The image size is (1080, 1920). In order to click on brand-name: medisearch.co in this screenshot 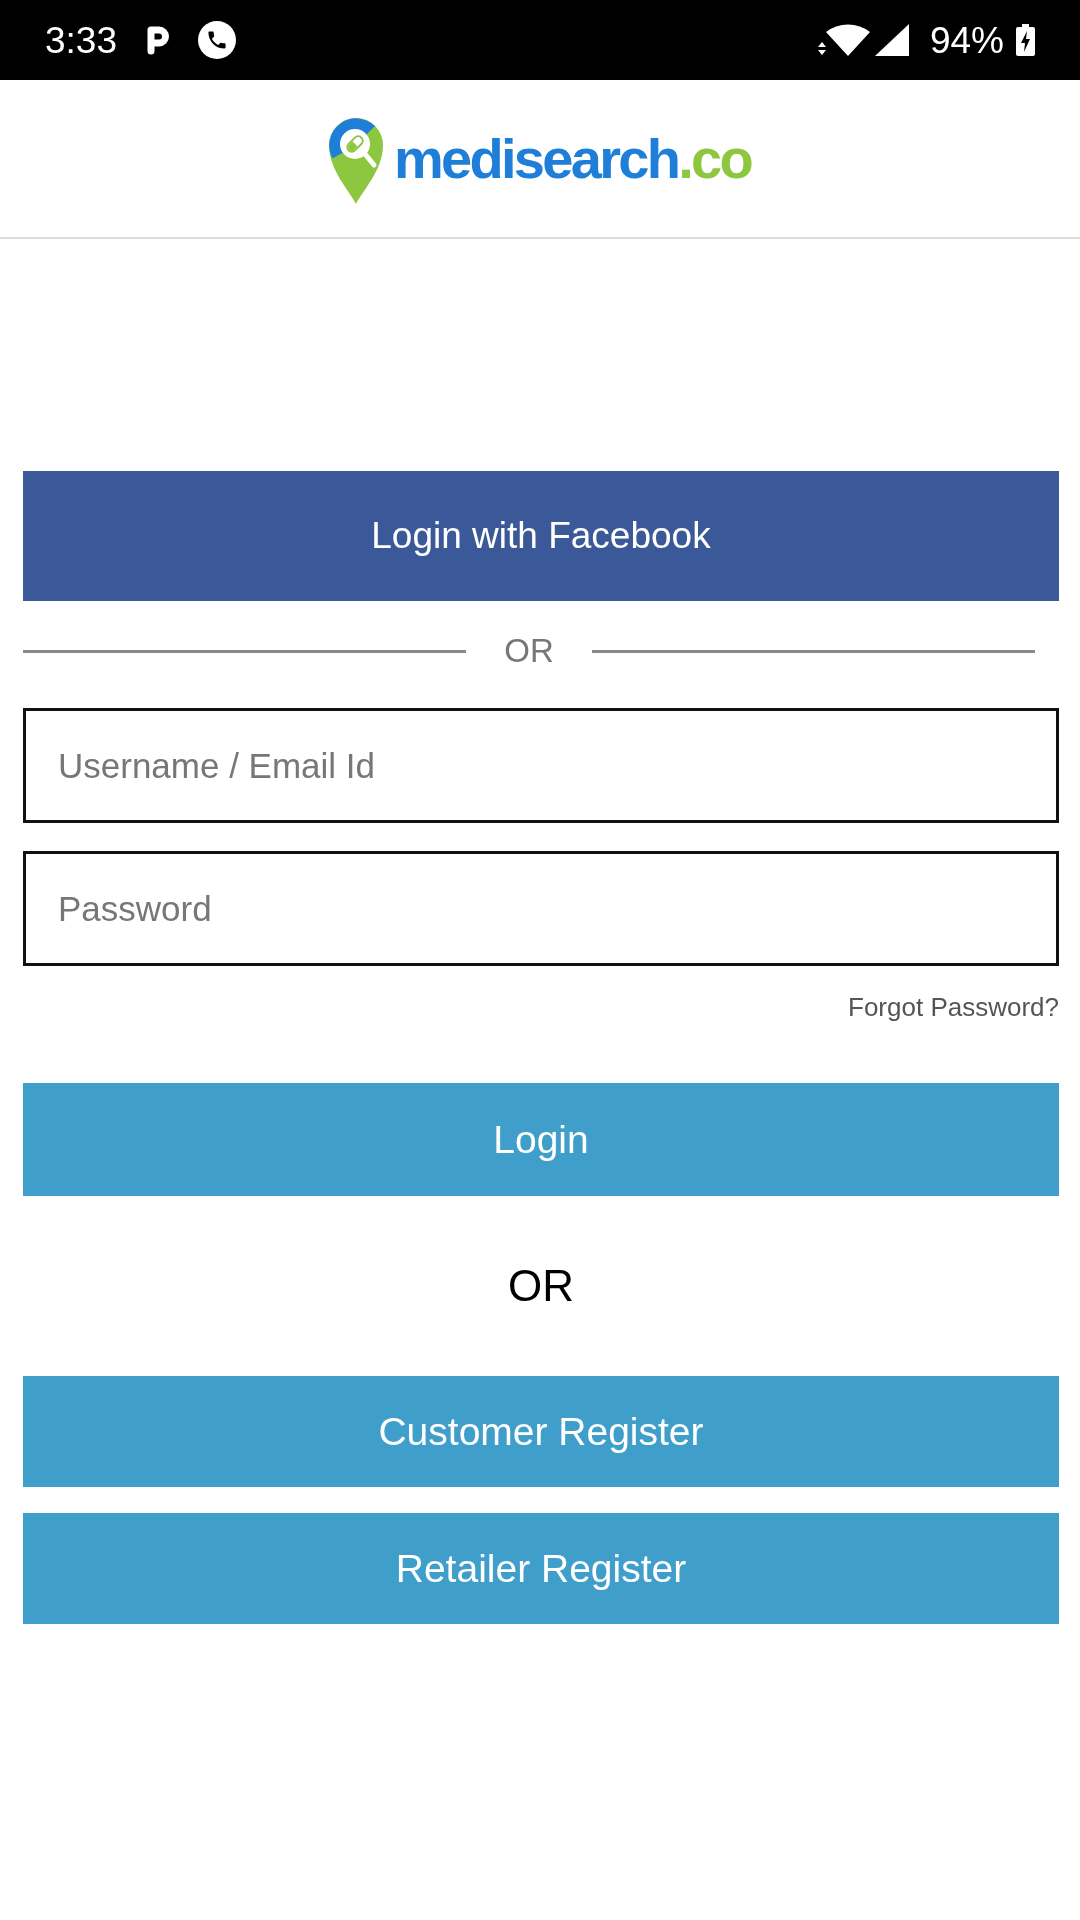, I will do `click(572, 158)`.